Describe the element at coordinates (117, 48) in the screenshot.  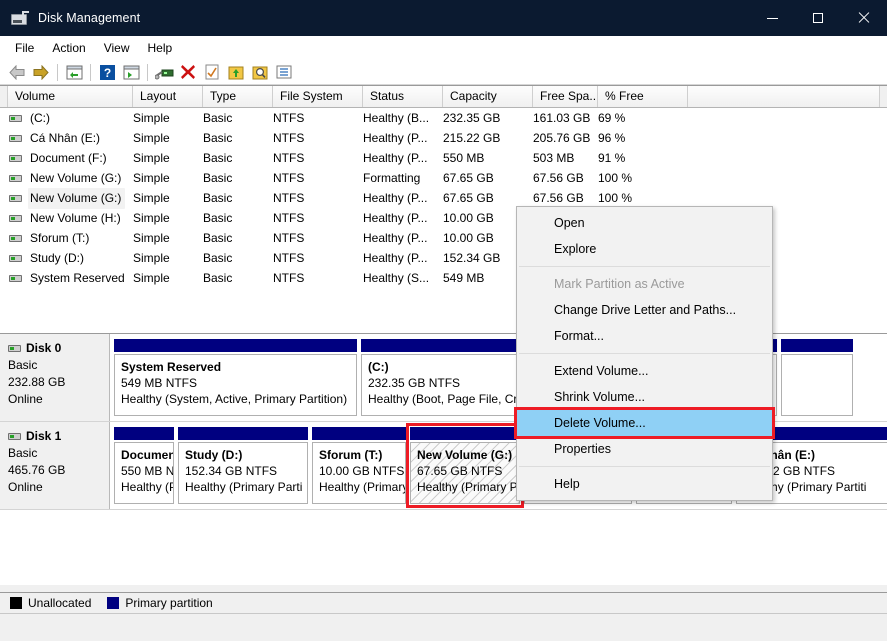
I see `menu-item-view: View` at that location.